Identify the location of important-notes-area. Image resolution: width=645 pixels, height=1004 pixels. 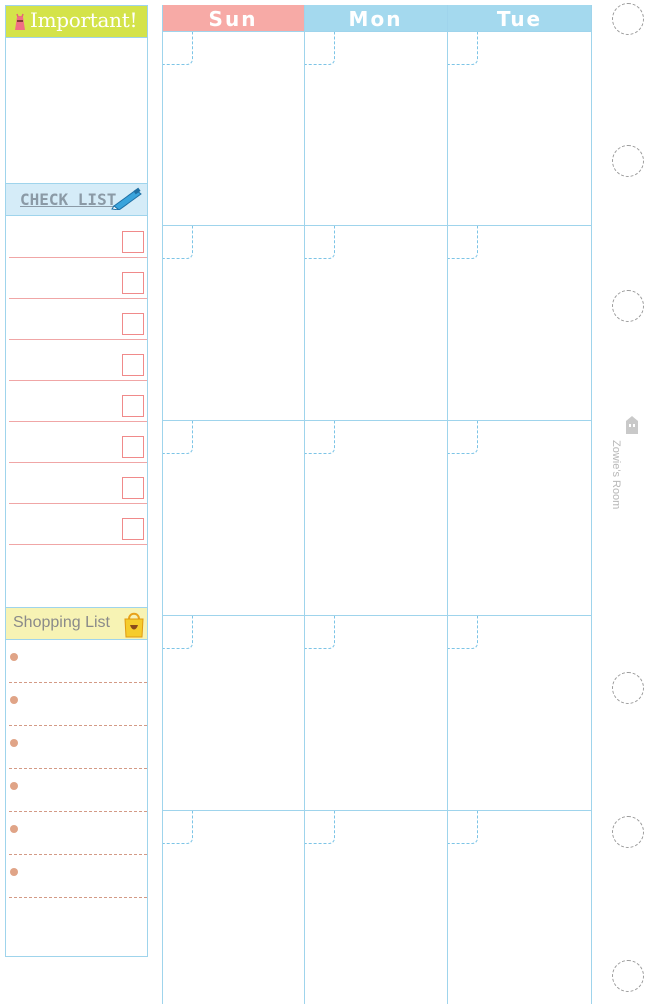
(76, 110).